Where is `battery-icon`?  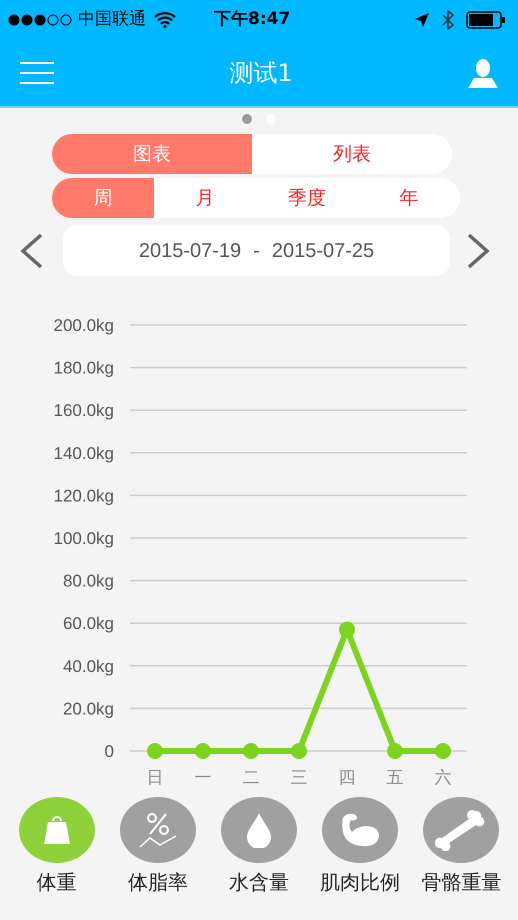
battery-icon is located at coordinates (486, 20).